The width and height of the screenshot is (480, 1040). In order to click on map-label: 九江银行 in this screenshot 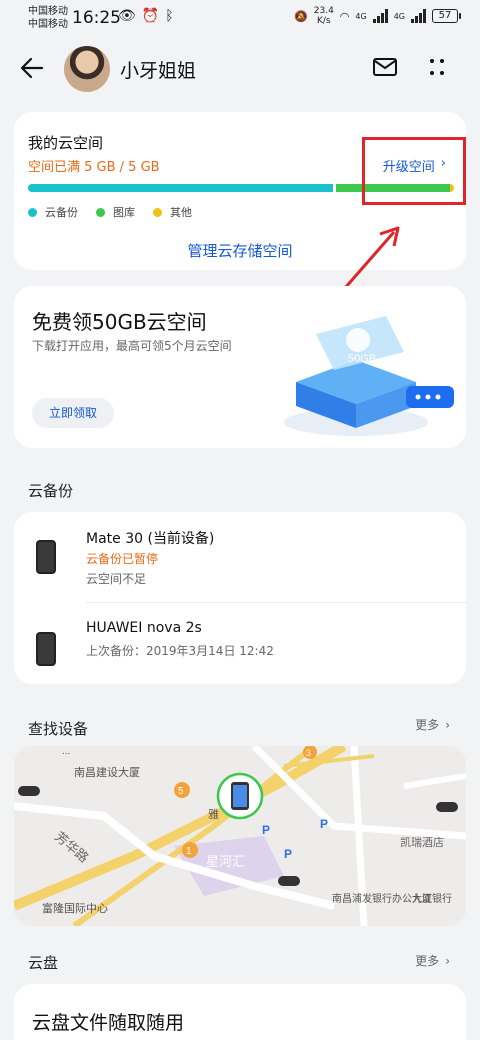, I will do `click(432, 898)`.